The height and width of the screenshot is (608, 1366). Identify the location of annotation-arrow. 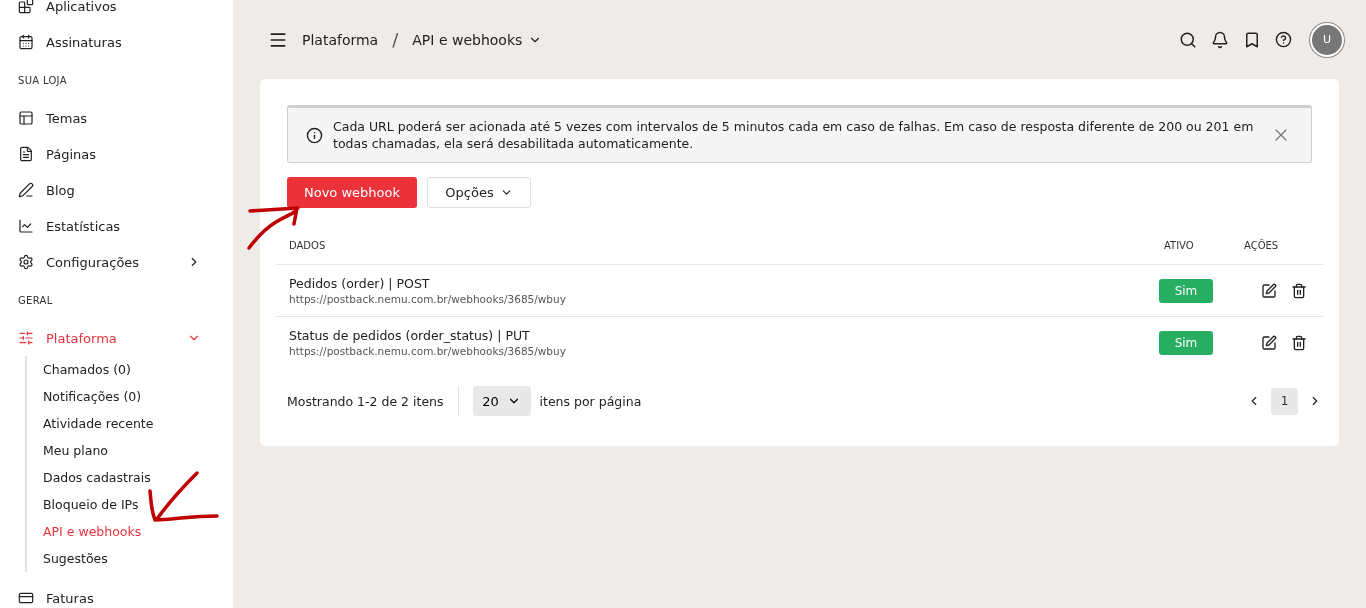
(183, 496).